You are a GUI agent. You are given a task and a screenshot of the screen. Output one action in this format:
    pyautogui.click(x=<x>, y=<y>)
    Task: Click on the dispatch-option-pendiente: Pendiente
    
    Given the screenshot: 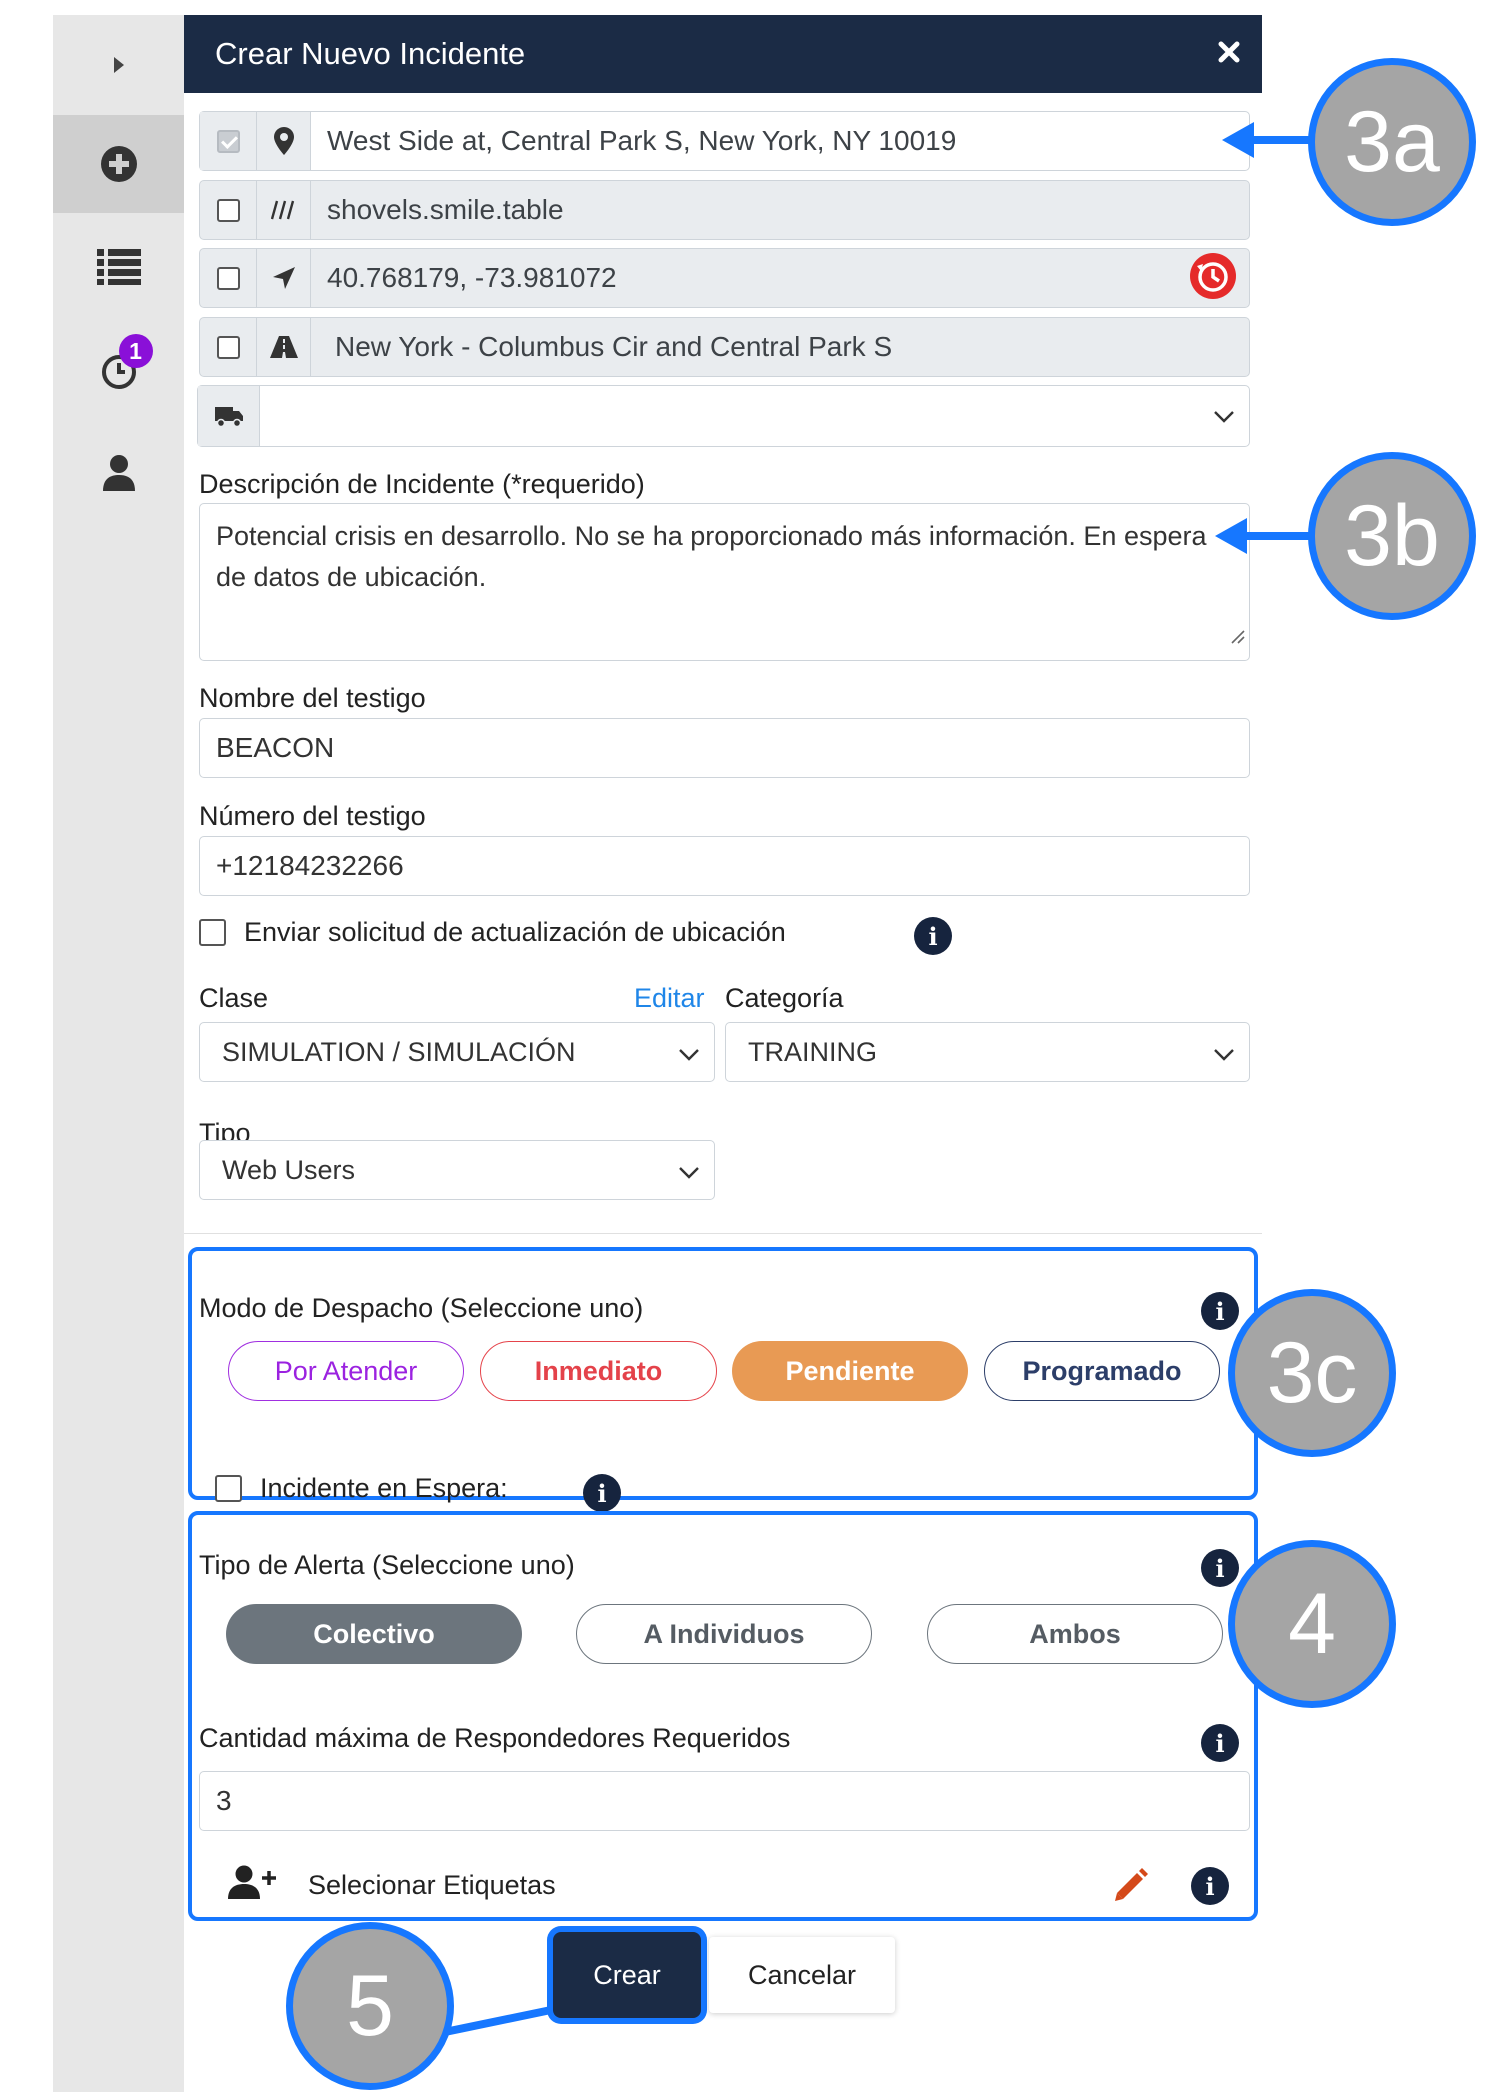 What is the action you would take?
    pyautogui.click(x=850, y=1371)
    